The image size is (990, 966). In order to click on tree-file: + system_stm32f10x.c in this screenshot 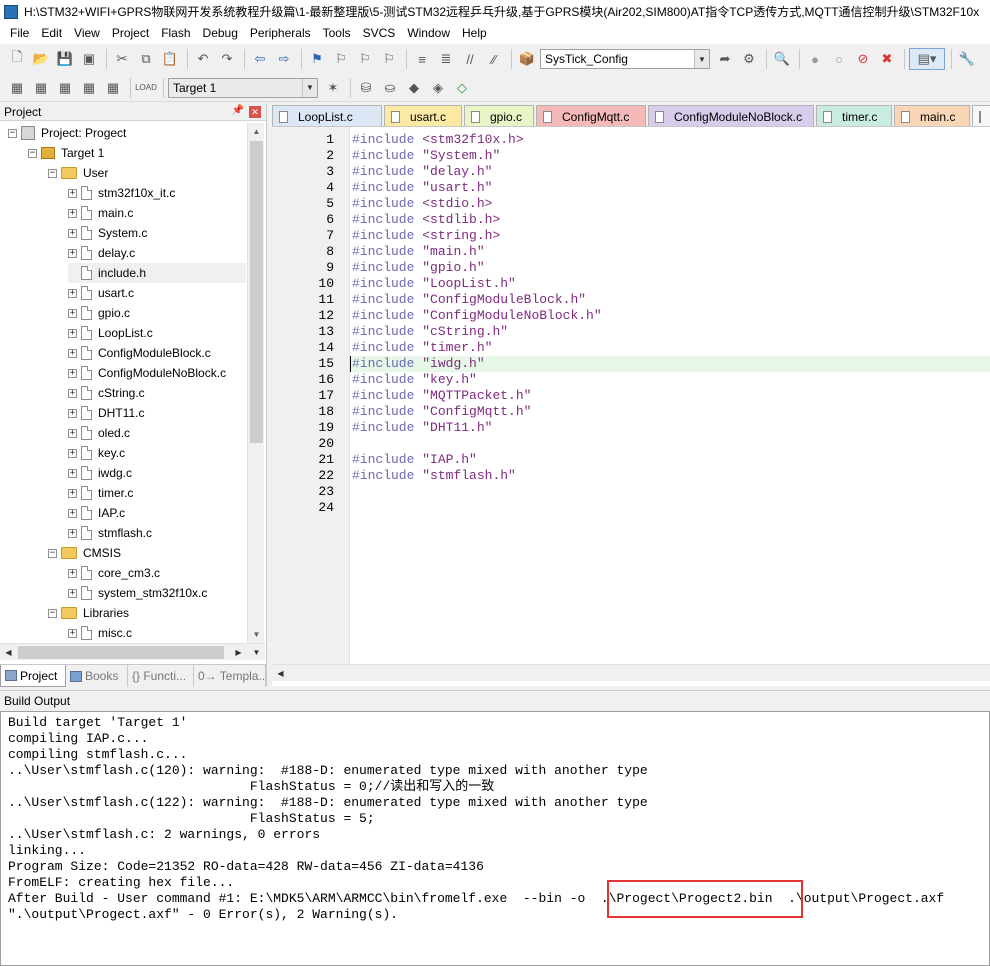, I will do `click(137, 593)`.